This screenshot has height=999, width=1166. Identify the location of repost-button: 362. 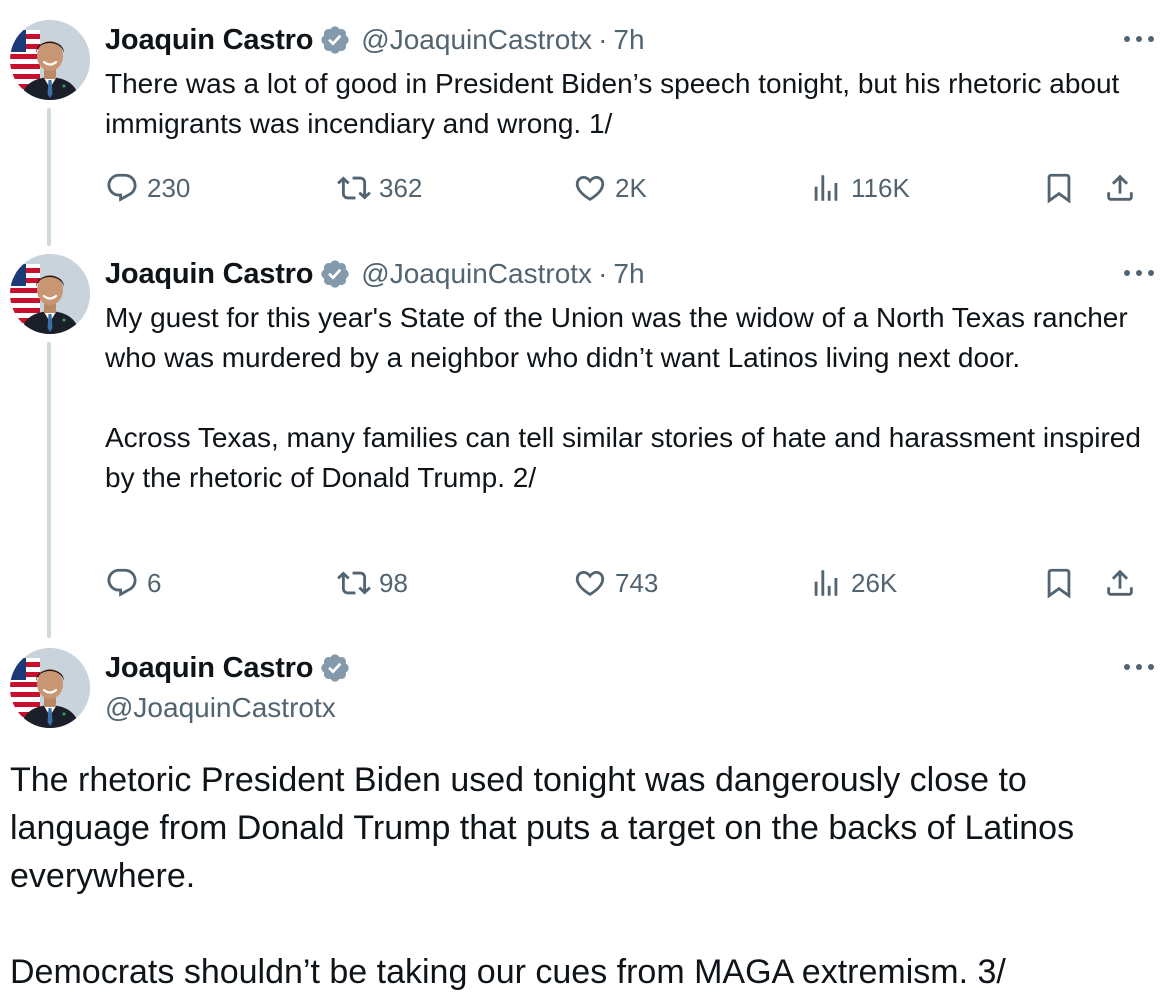
(379, 188).